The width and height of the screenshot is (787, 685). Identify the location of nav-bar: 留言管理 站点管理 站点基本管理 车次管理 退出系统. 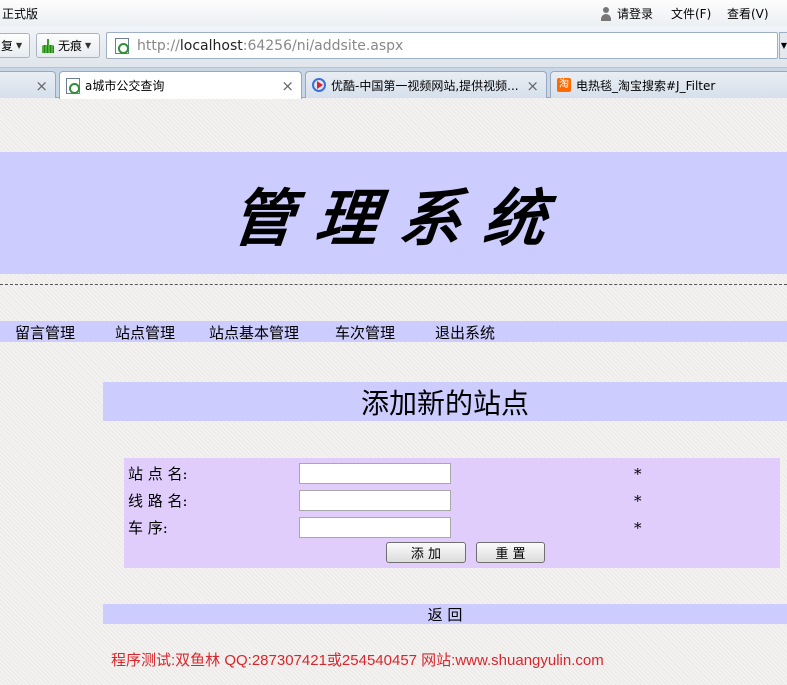
(393, 331).